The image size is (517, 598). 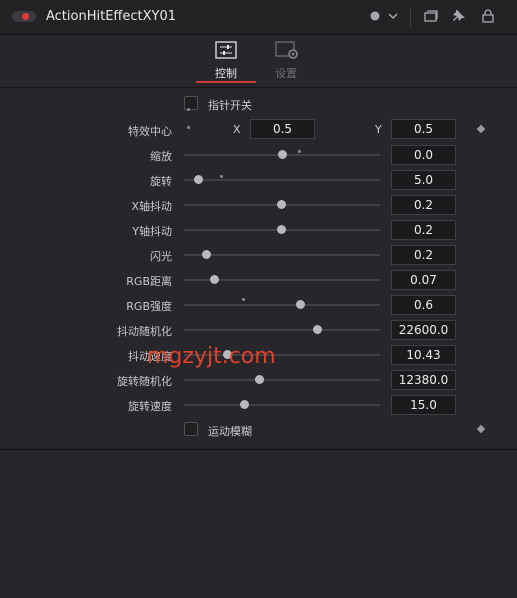 I want to click on slider-value-input: 0.0, so click(x=423, y=155).